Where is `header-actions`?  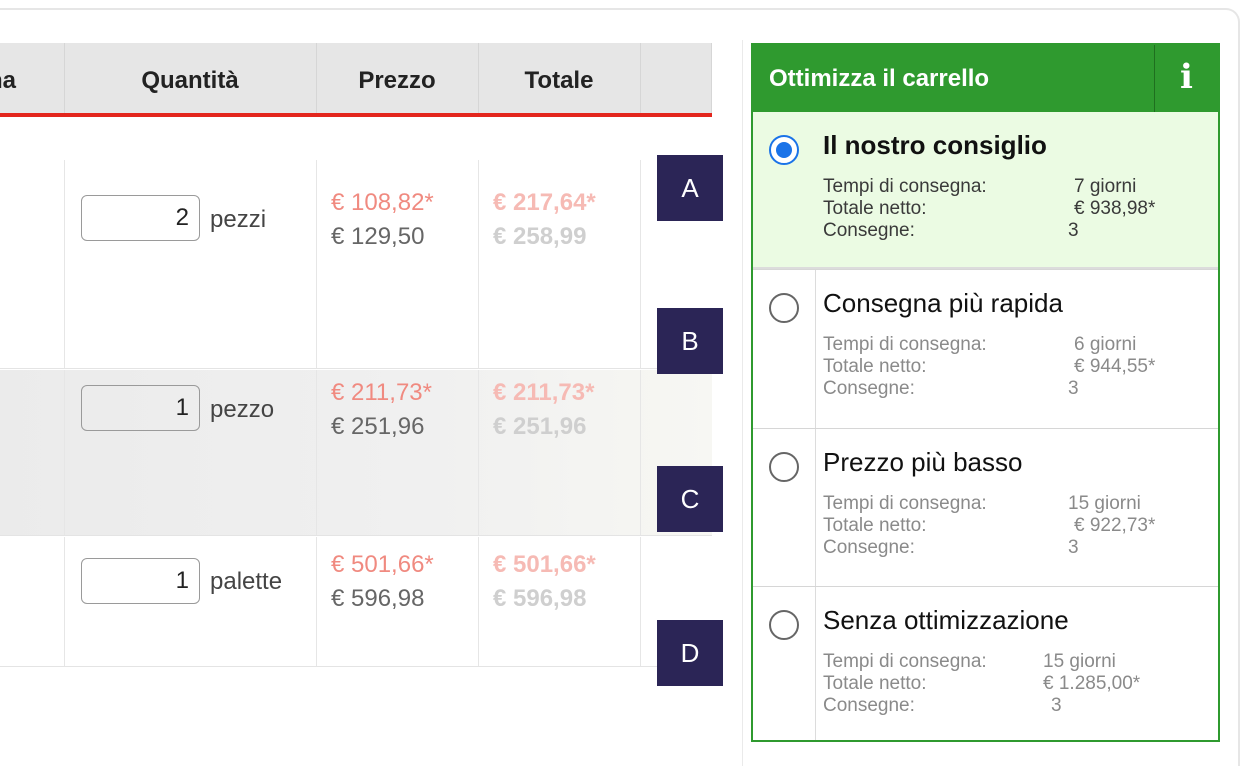
header-actions is located at coordinates (676, 78).